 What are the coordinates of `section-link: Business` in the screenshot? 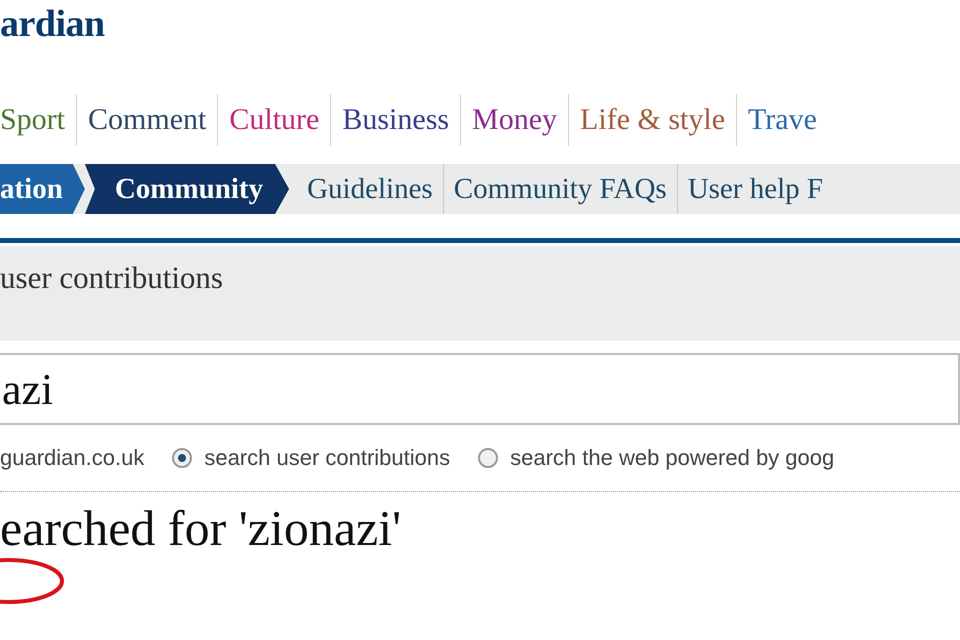 It's located at (395, 120).